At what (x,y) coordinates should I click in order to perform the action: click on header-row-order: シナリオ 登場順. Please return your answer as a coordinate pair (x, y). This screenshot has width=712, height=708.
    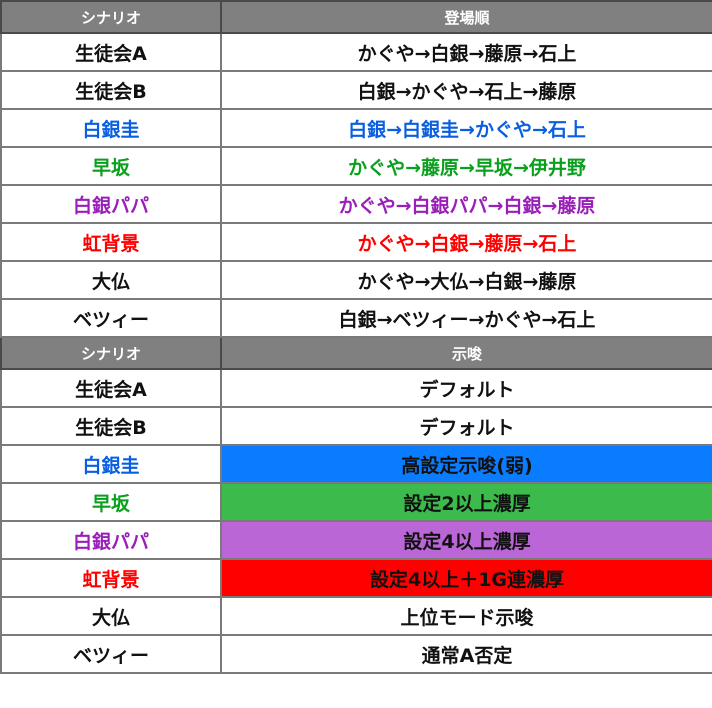
    Looking at the image, I should click on (356, 17).